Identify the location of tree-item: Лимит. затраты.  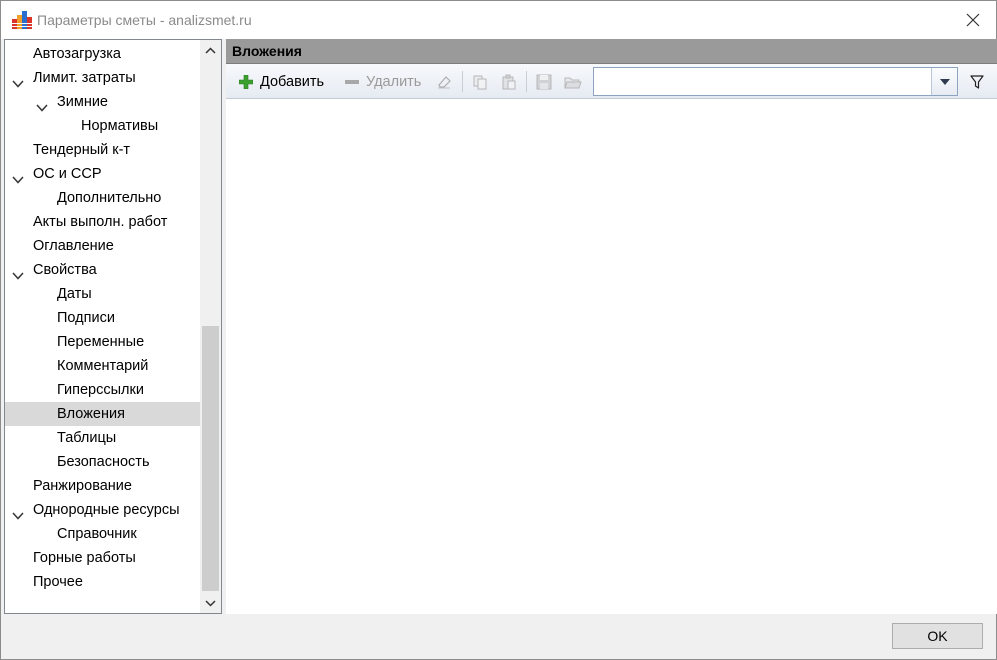
(102, 78).